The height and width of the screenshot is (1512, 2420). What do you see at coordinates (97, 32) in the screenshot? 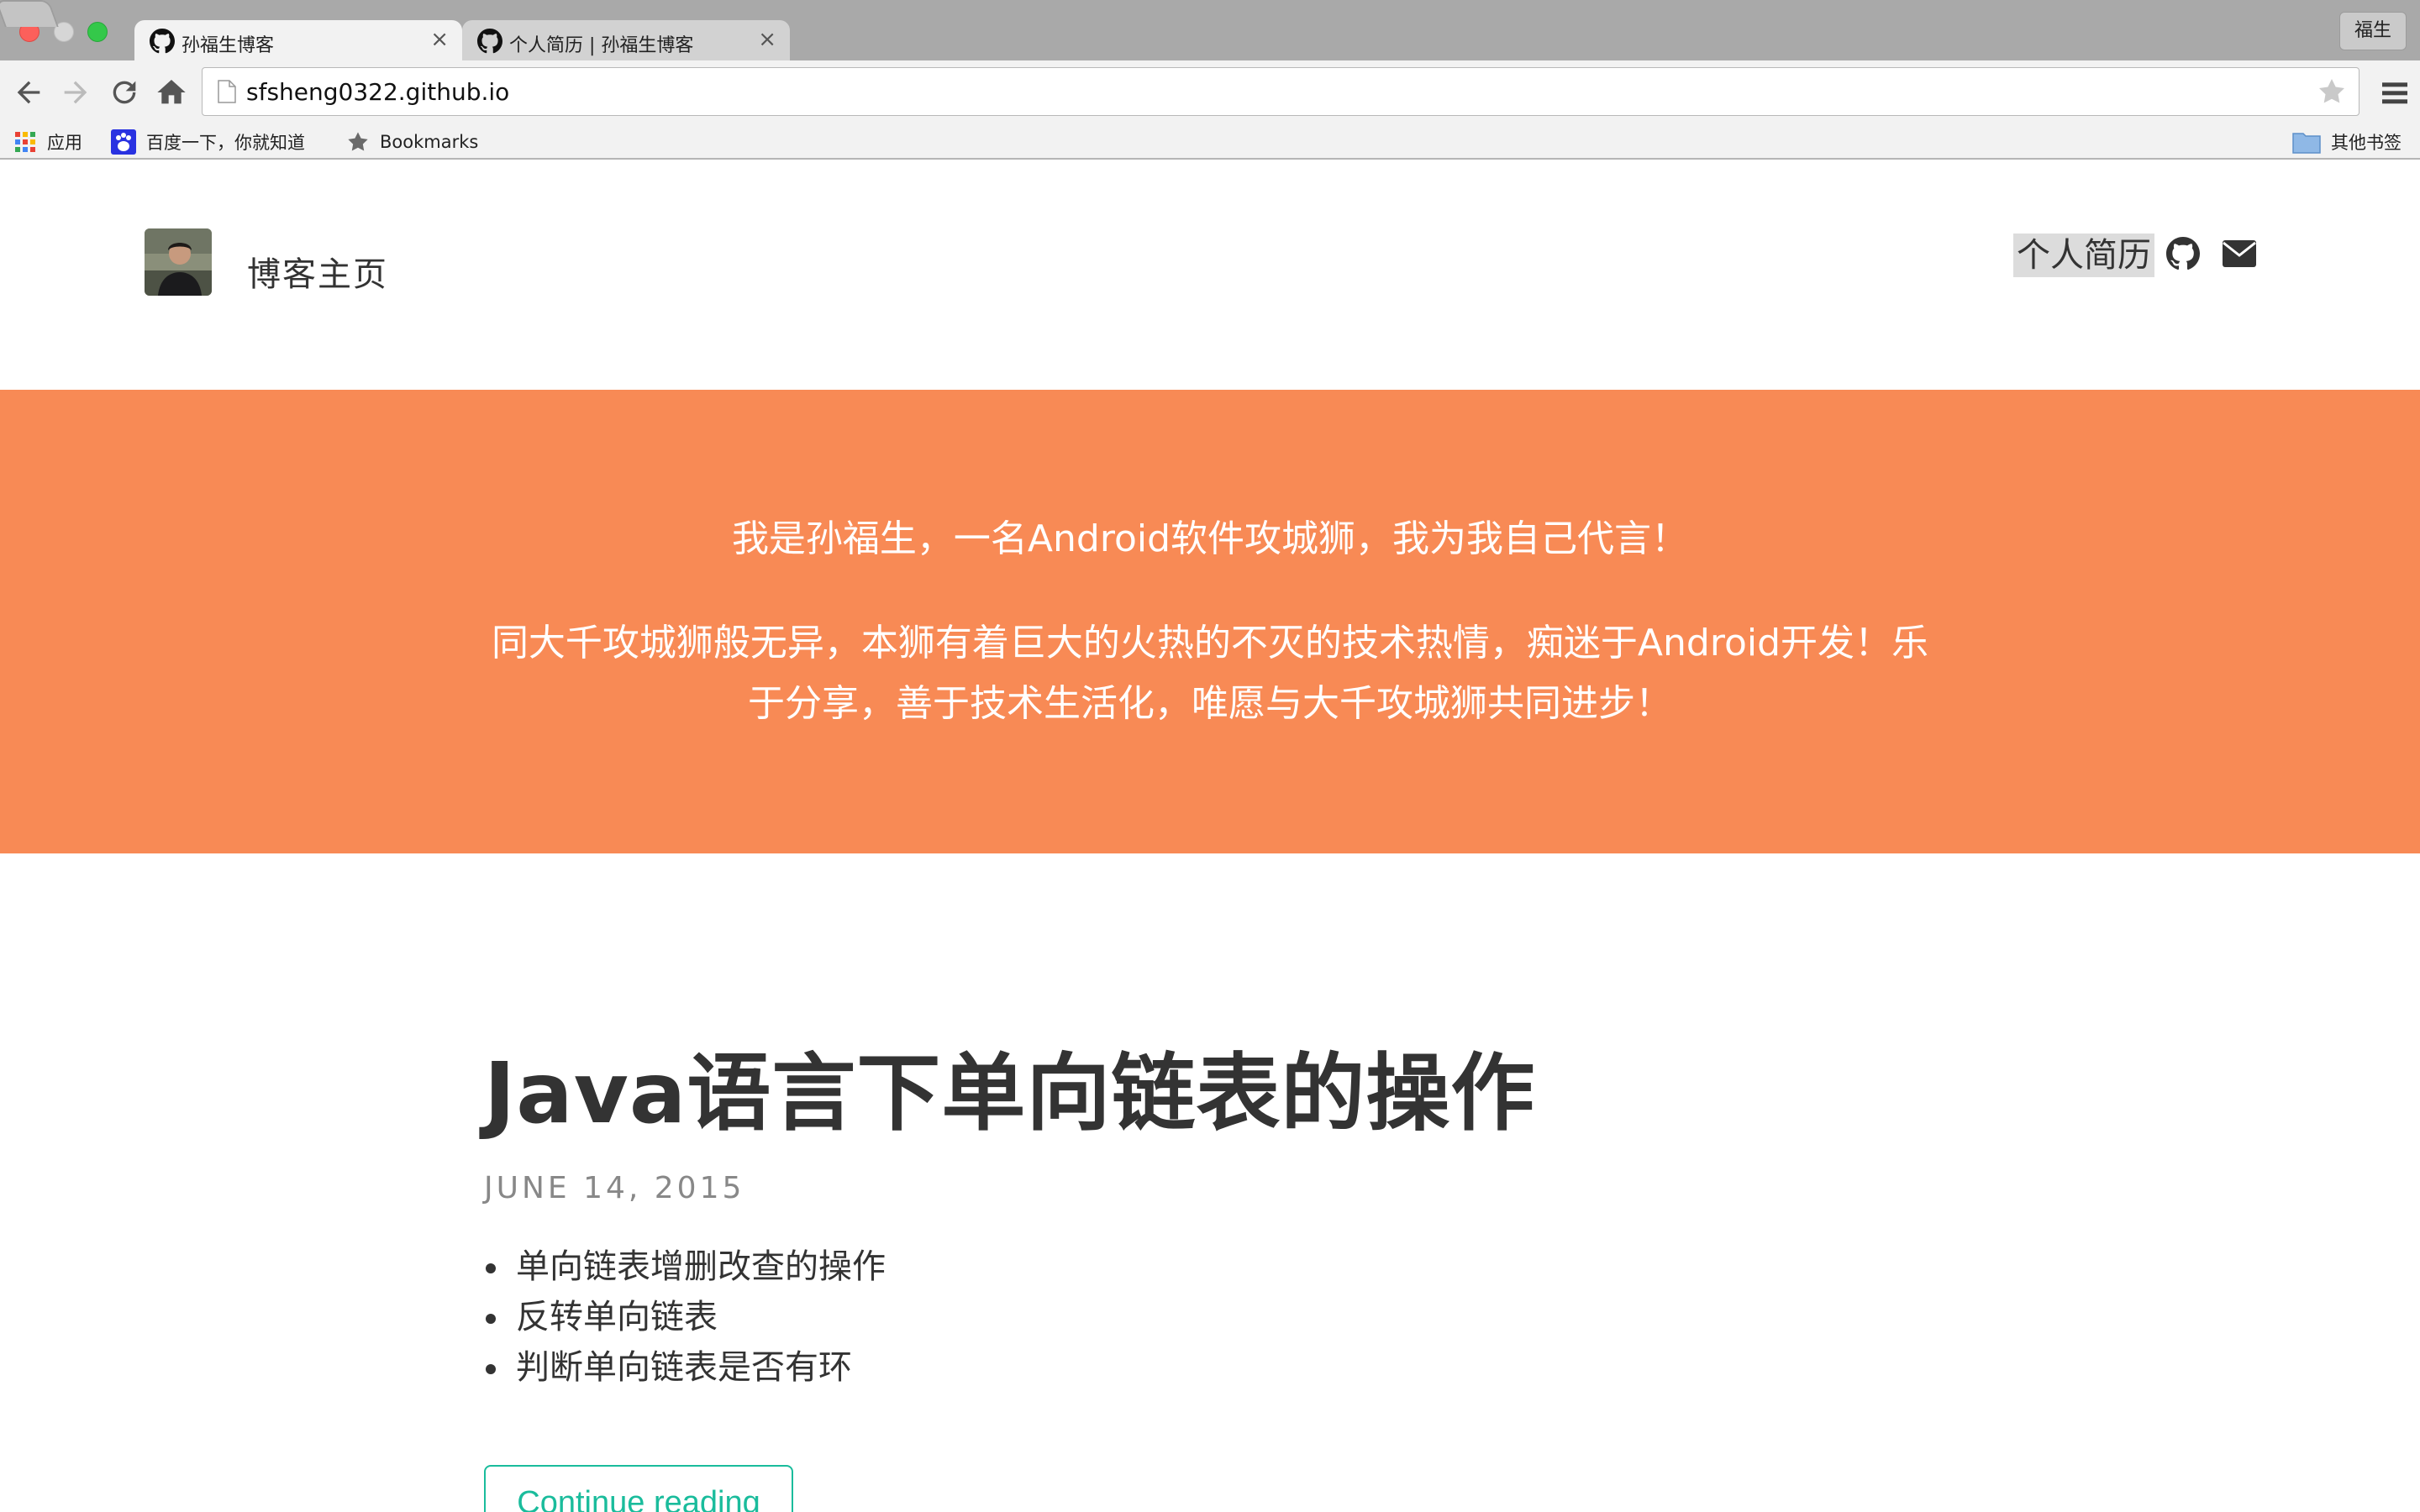
I see `window-maximize-button` at bounding box center [97, 32].